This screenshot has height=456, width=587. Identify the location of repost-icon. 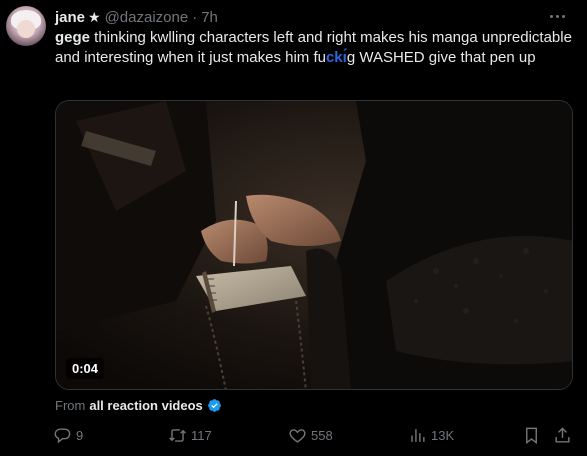
(177, 435).